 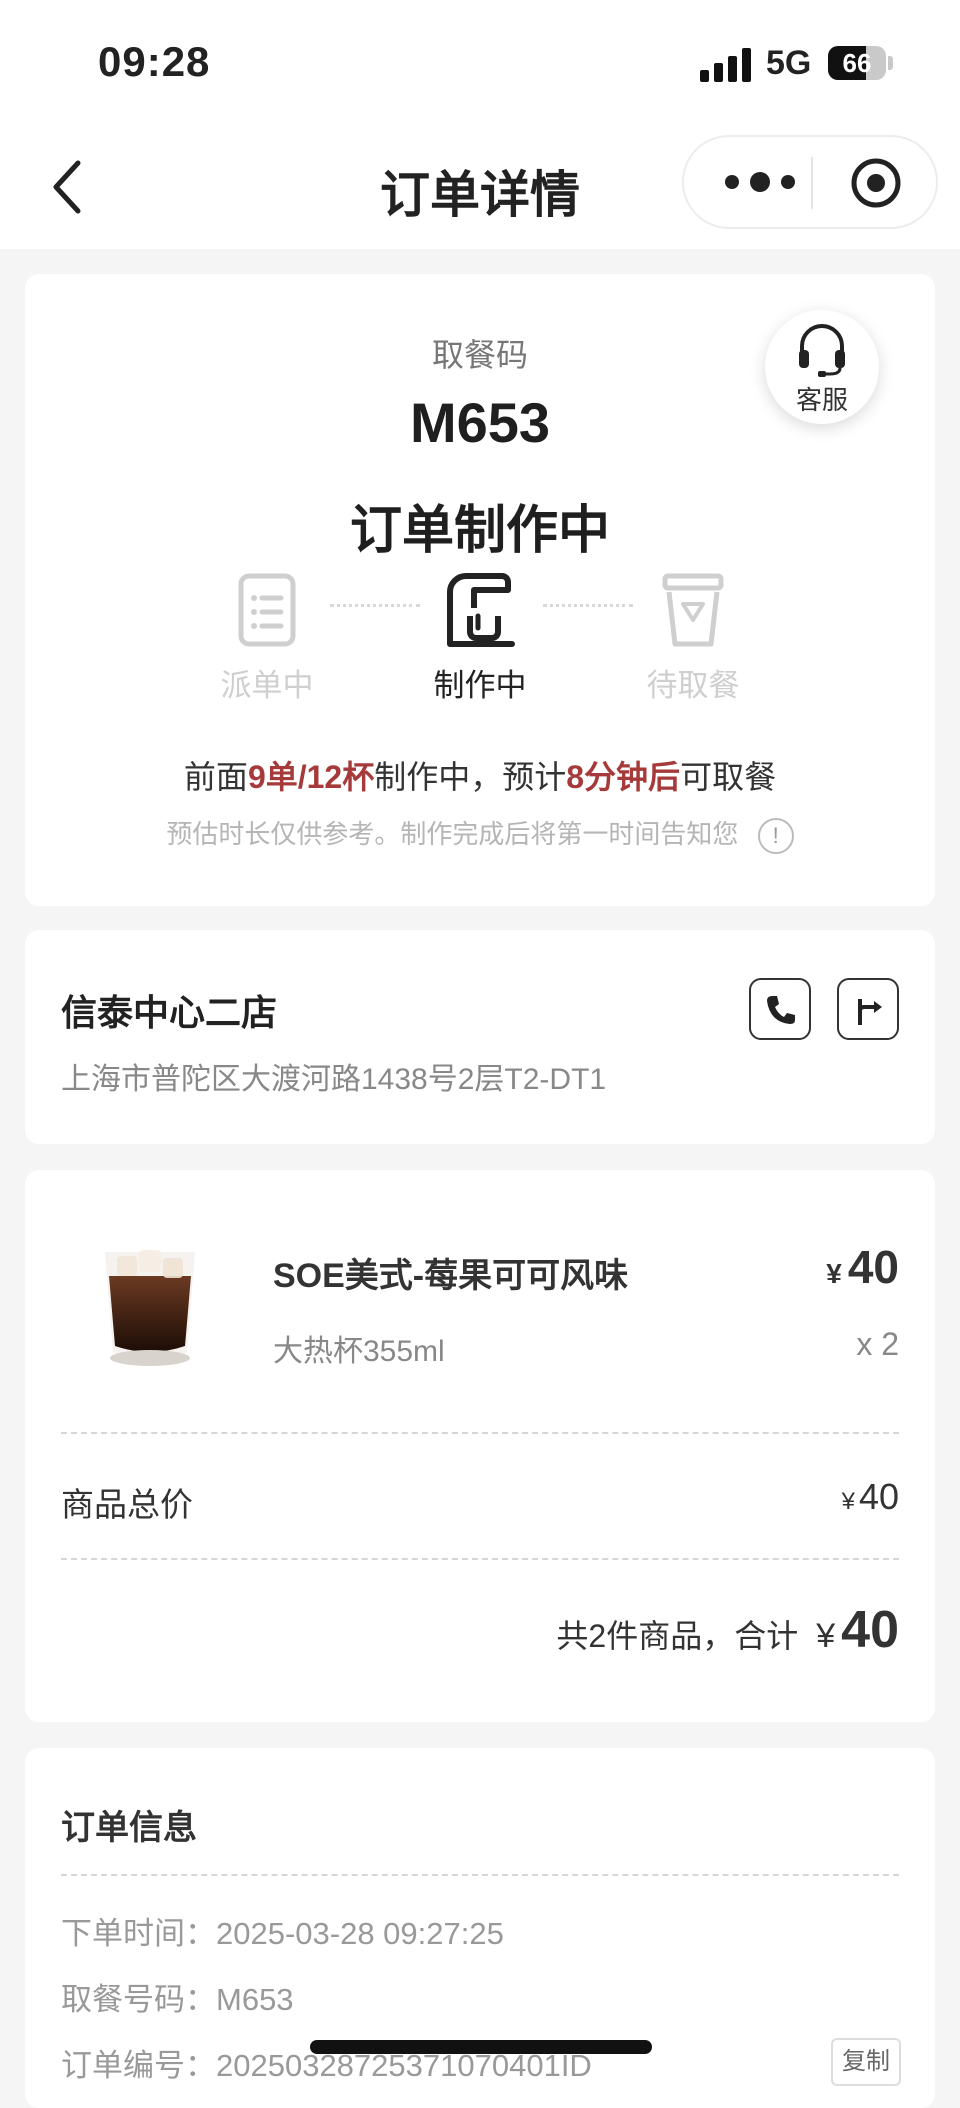 I want to click on customer-service-button: 客服, so click(x=822, y=367).